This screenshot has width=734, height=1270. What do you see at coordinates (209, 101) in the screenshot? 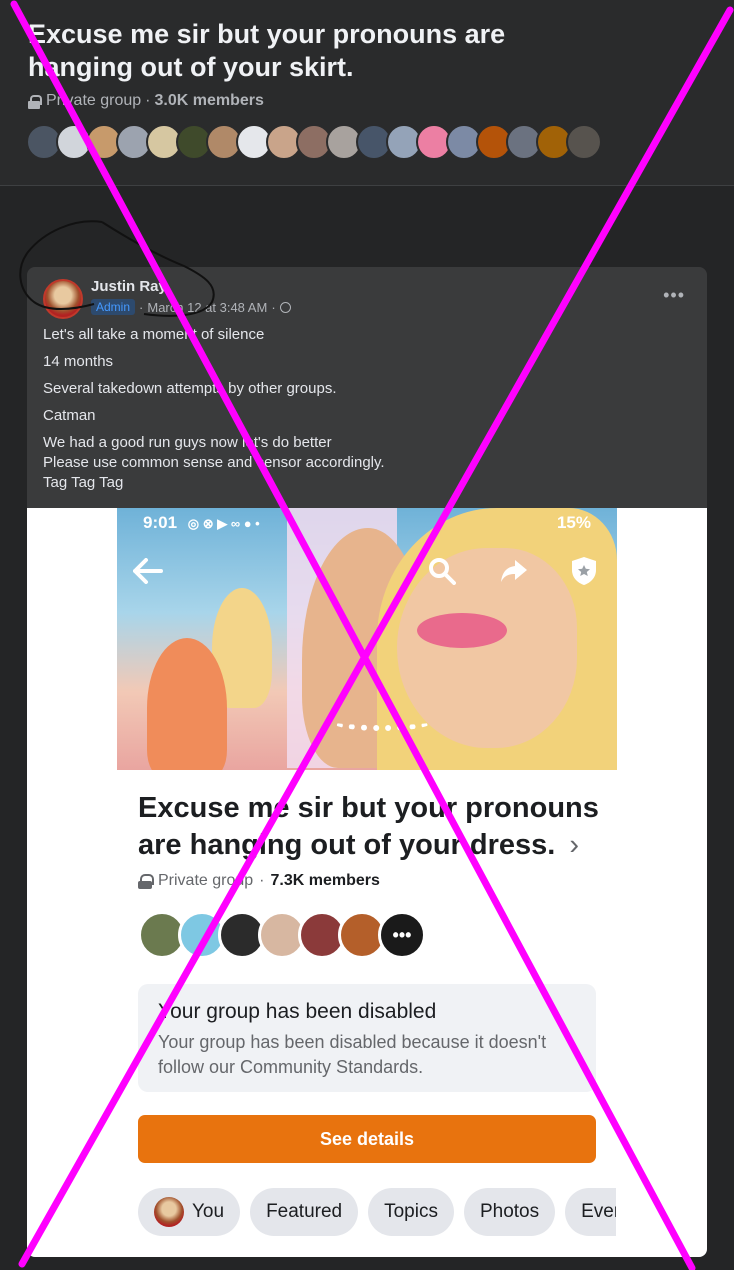
I see `group-member-count: 3.0K members` at bounding box center [209, 101].